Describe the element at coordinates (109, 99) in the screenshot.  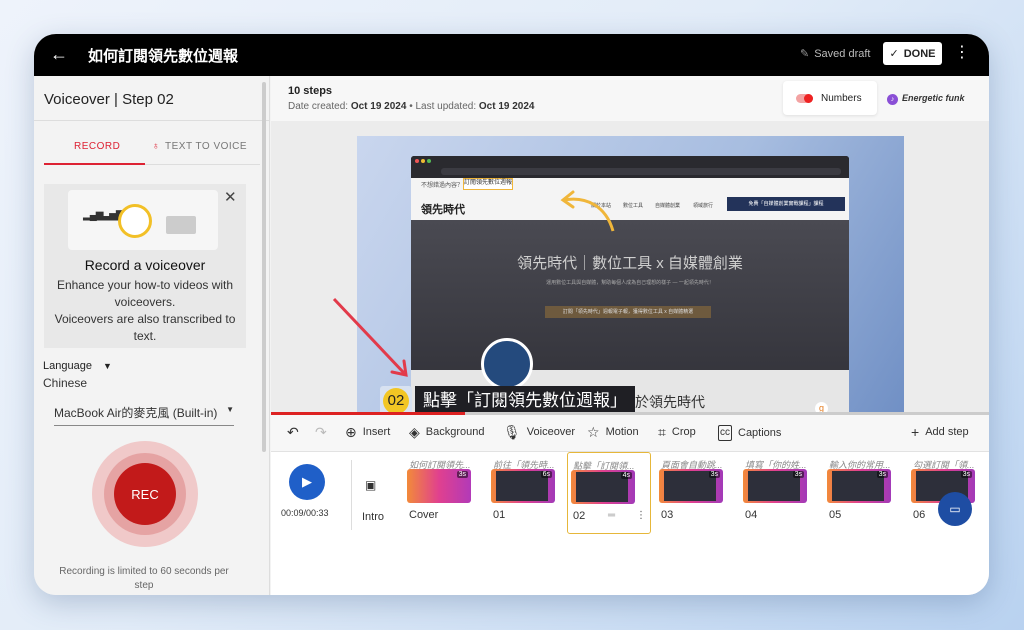
I see `panel-title: Voiceover | Step 02` at that location.